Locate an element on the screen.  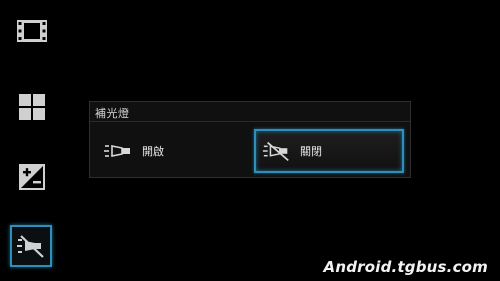
film-icon is located at coordinates (32, 31).